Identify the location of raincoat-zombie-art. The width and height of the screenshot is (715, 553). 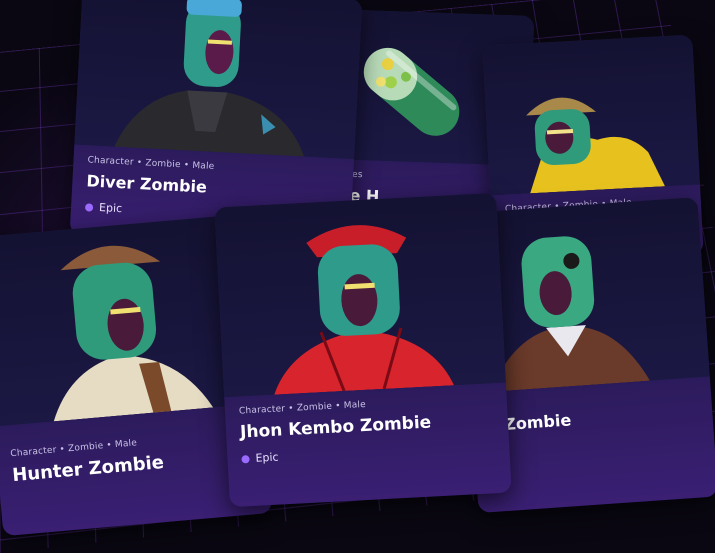
(595, 145).